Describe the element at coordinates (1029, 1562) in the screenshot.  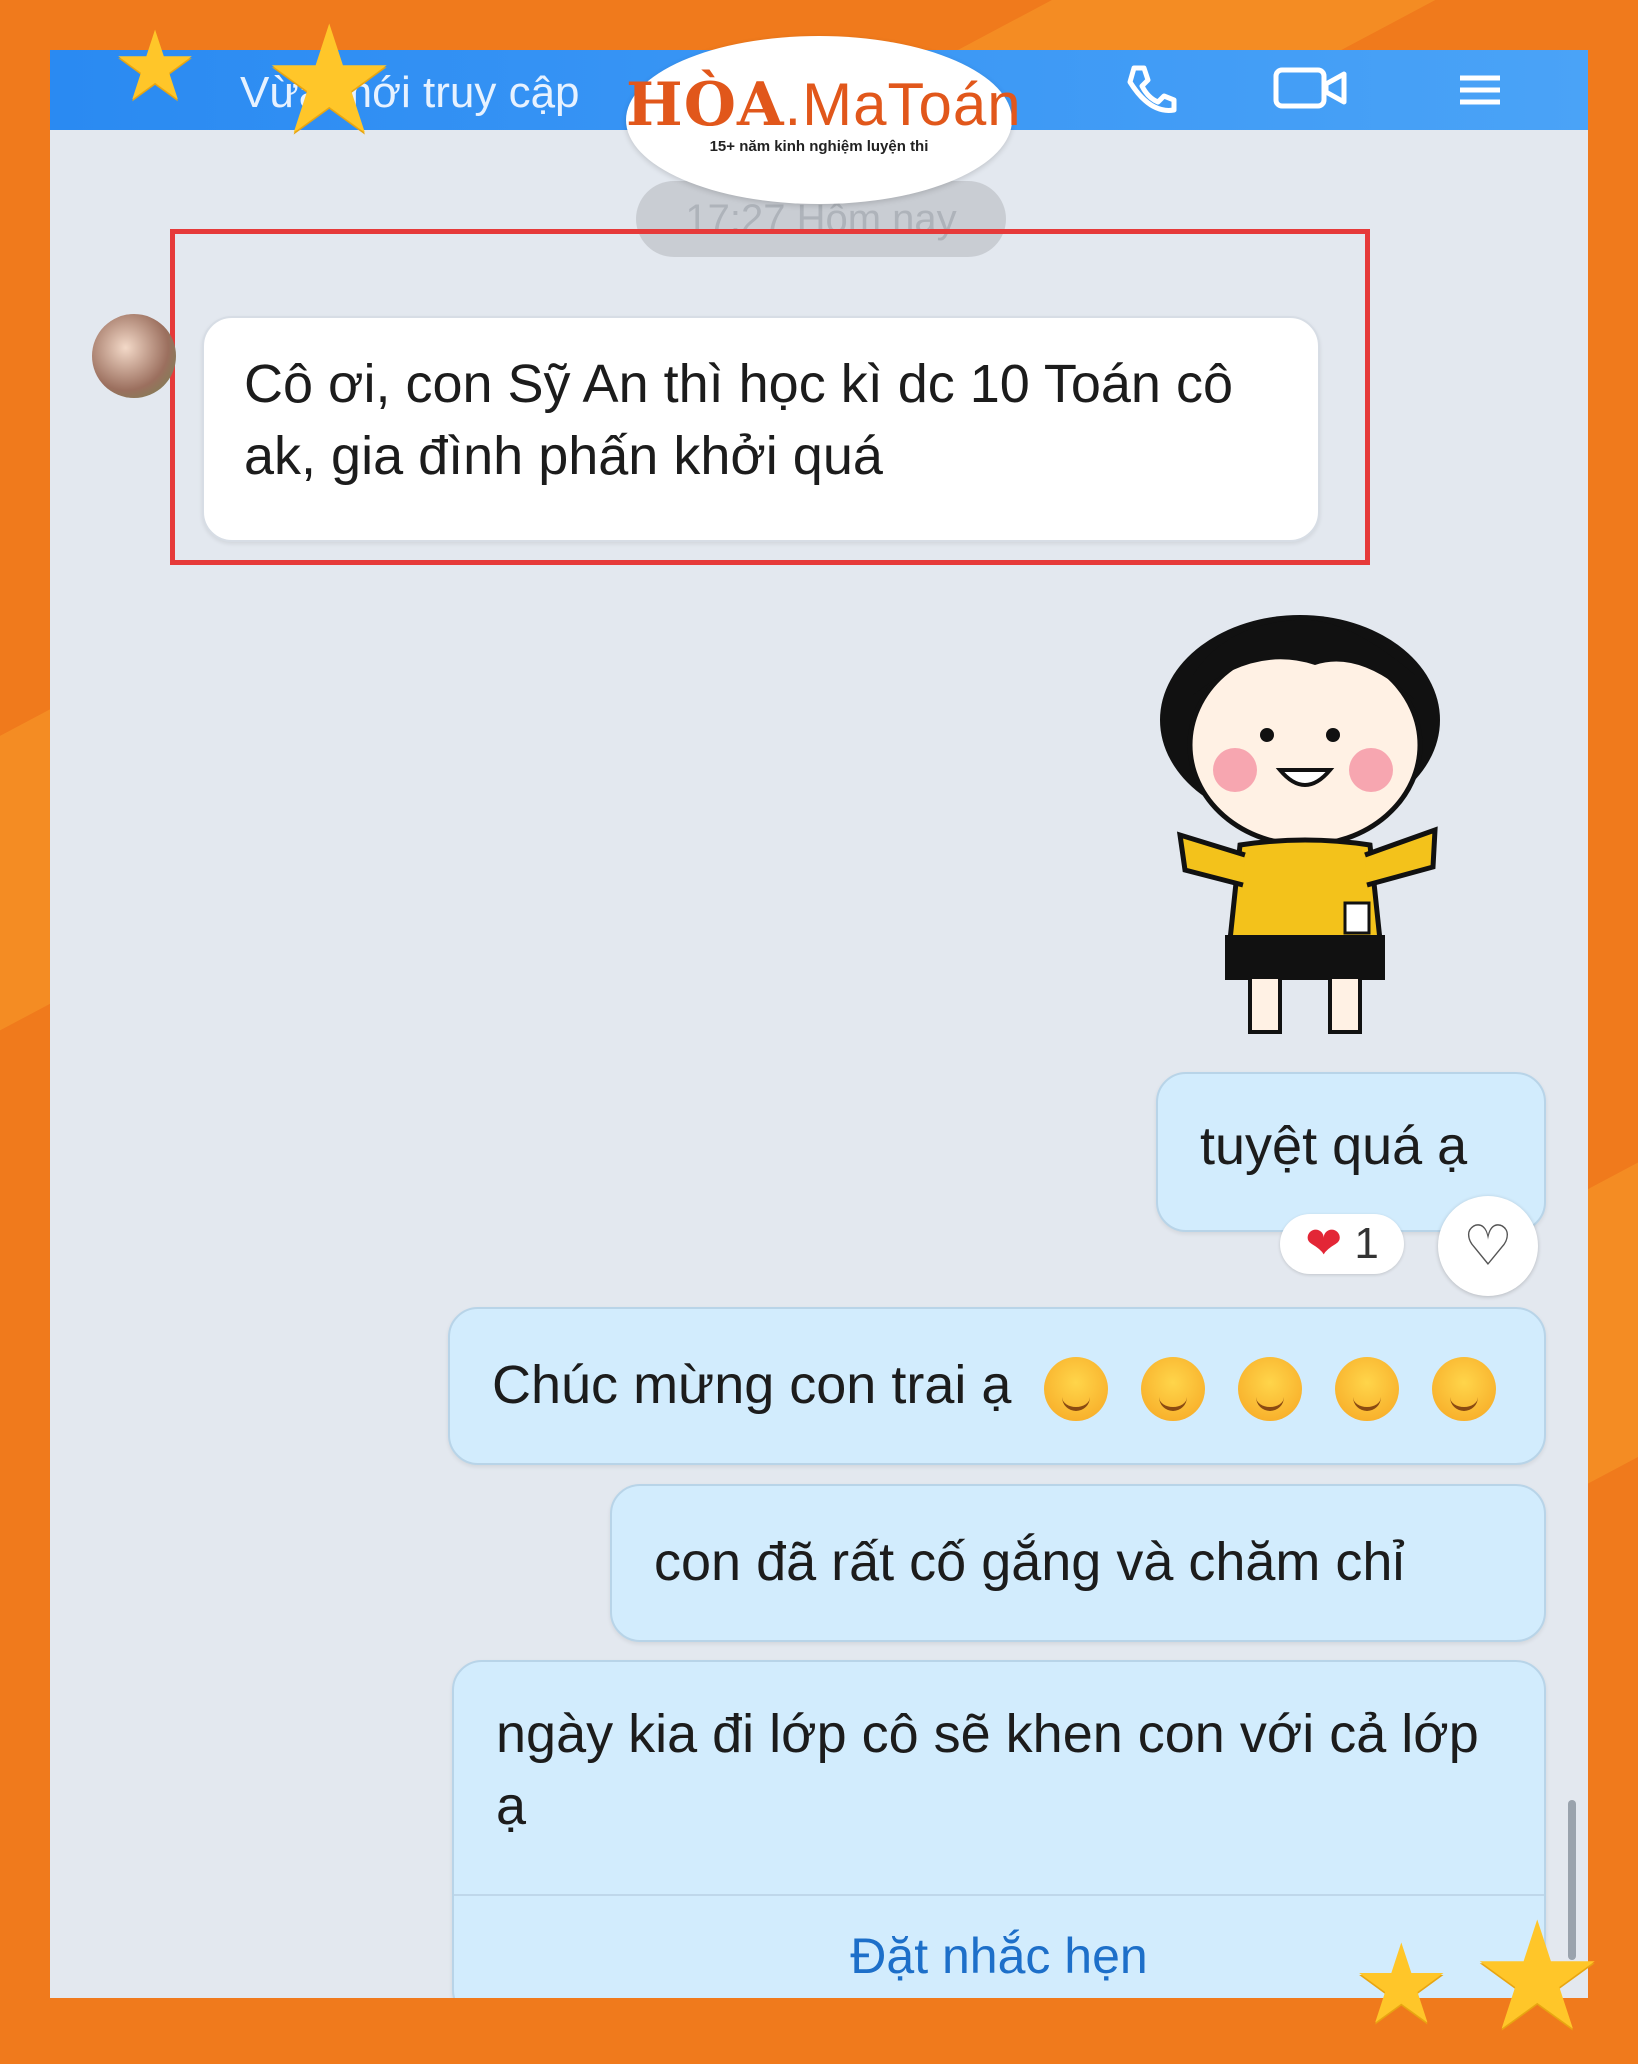
I see `message-text: con đã rất cố gắng và chăm chỉ` at that location.